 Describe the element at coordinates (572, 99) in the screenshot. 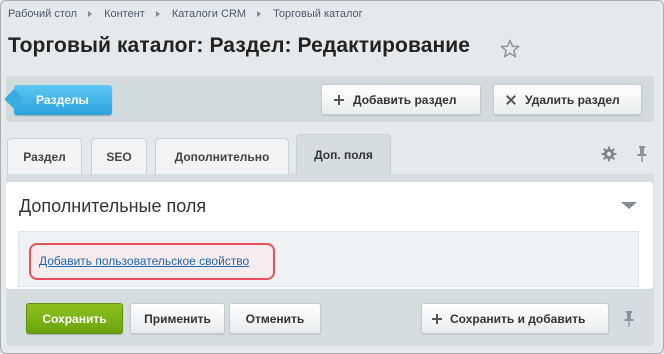

I see `delete-section-label: Удалить раздел` at that location.